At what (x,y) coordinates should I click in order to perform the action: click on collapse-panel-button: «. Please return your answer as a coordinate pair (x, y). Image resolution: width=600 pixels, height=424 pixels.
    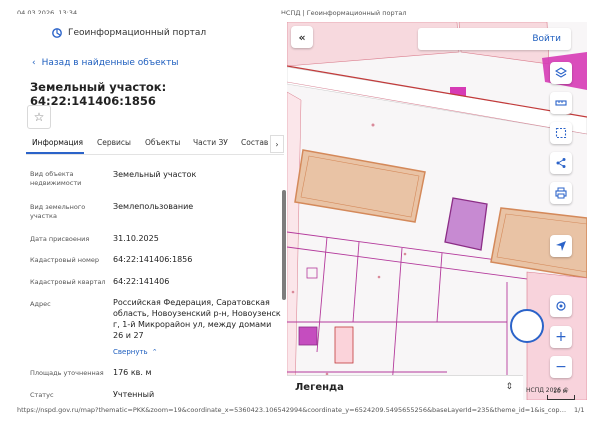
    Looking at the image, I should click on (302, 37).